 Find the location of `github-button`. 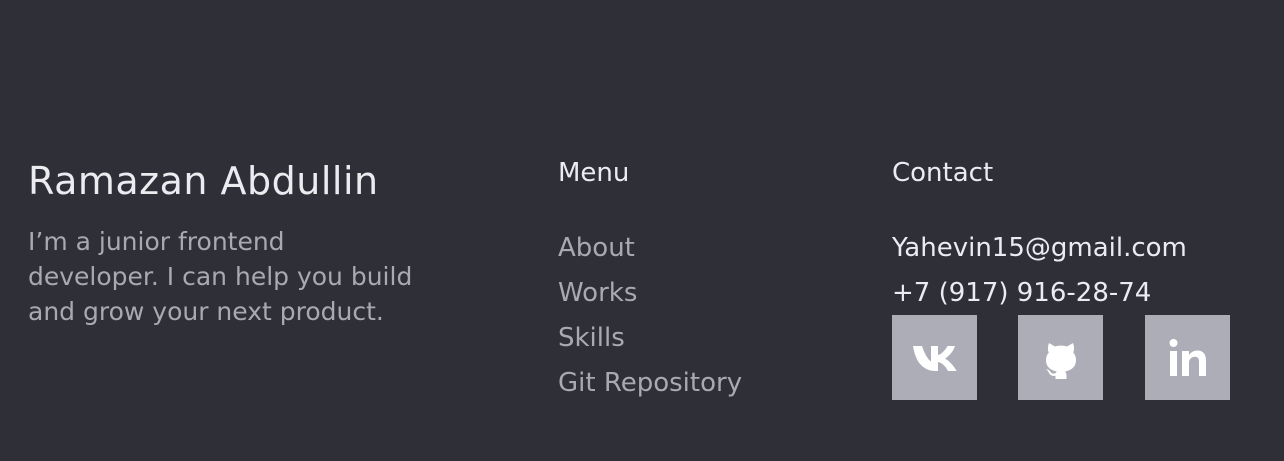

github-button is located at coordinates (1060, 357).